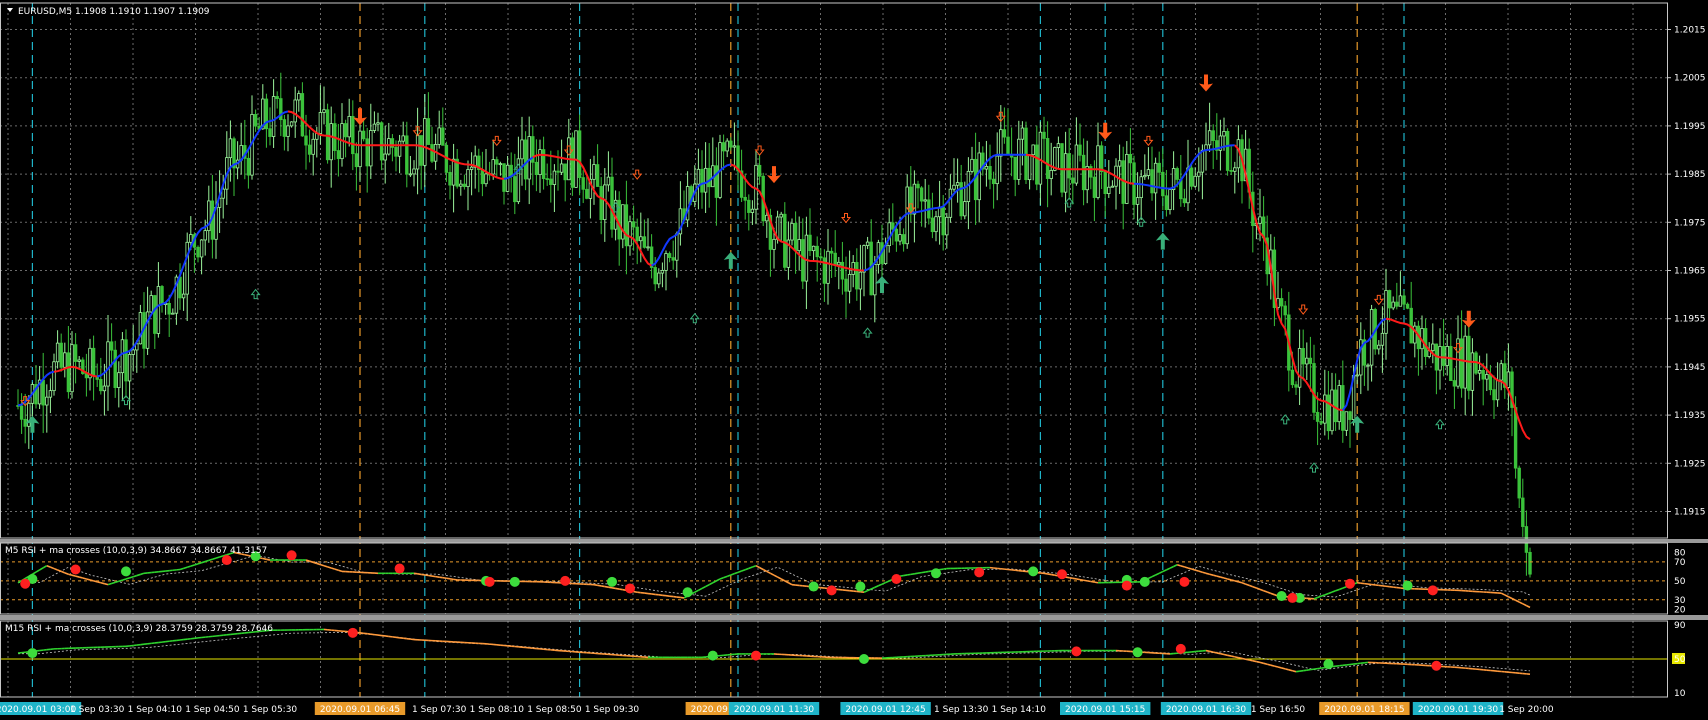 The height and width of the screenshot is (720, 1708). What do you see at coordinates (114, 12) in the screenshot?
I see `symbol-header-text: EURUSD,M5 1.1908 1.1910 1.1907 1.1909` at bounding box center [114, 12].